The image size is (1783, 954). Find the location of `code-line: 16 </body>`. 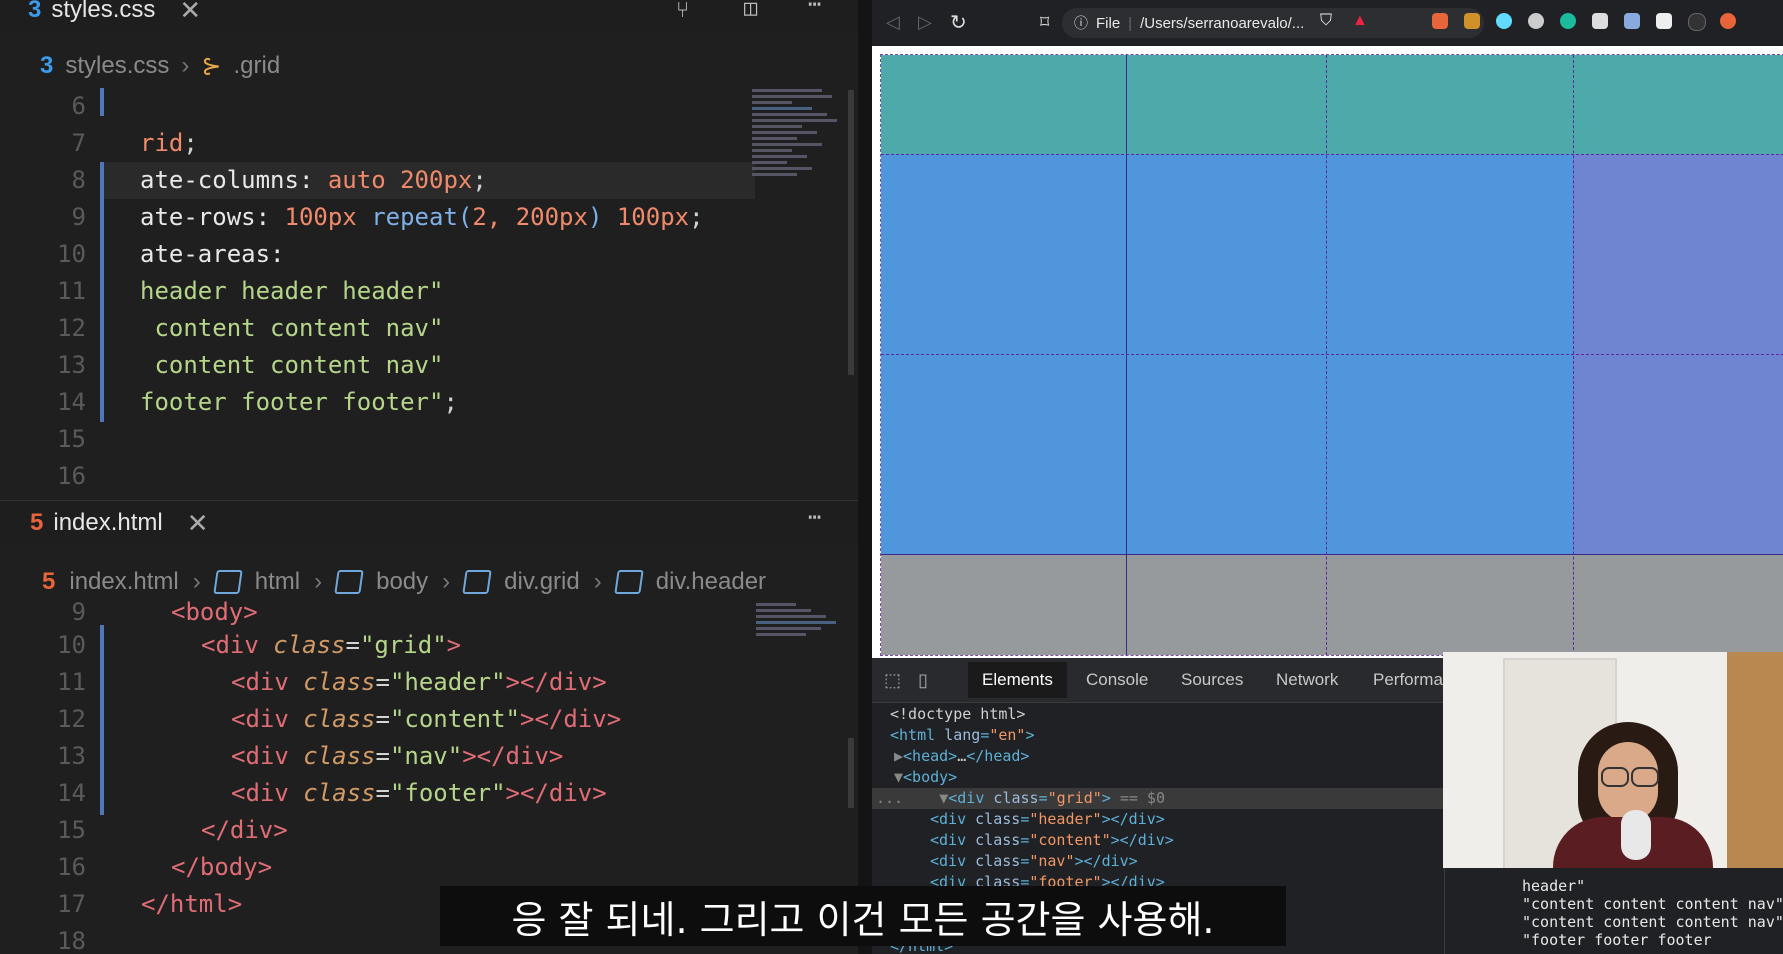

code-line: 16 </body> is located at coordinates (165, 867).